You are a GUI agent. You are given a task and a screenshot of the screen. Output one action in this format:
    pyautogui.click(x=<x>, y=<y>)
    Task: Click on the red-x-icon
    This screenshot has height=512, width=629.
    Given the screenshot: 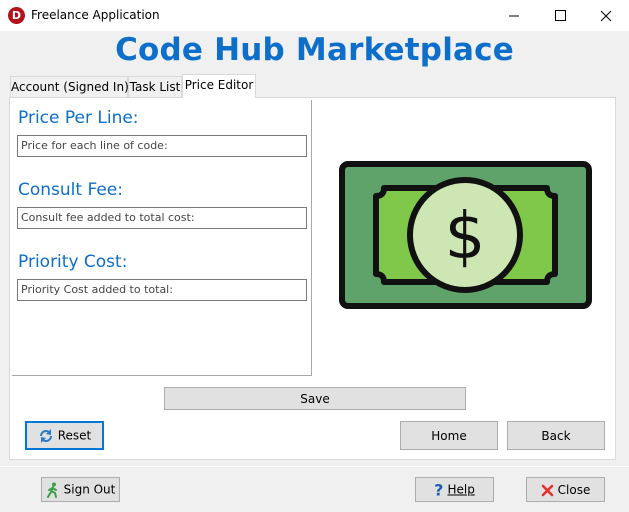 What is the action you would take?
    pyautogui.click(x=547, y=490)
    